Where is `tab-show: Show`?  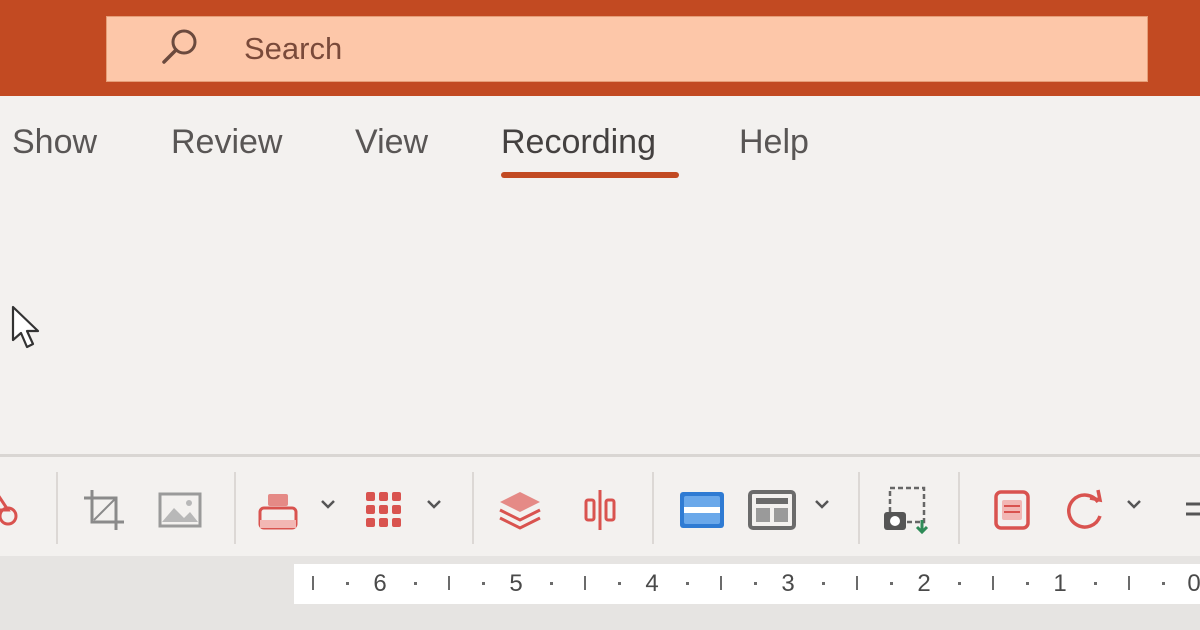
tab-show: Show is located at coordinates (54, 142).